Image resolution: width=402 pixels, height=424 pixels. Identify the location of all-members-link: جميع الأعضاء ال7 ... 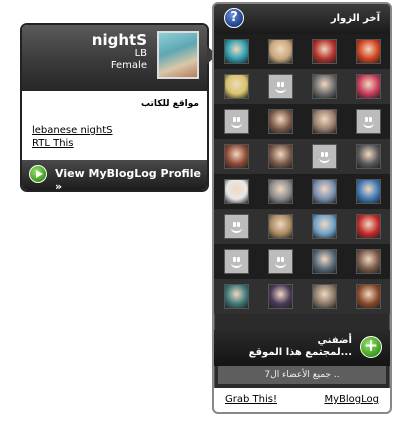
(302, 375).